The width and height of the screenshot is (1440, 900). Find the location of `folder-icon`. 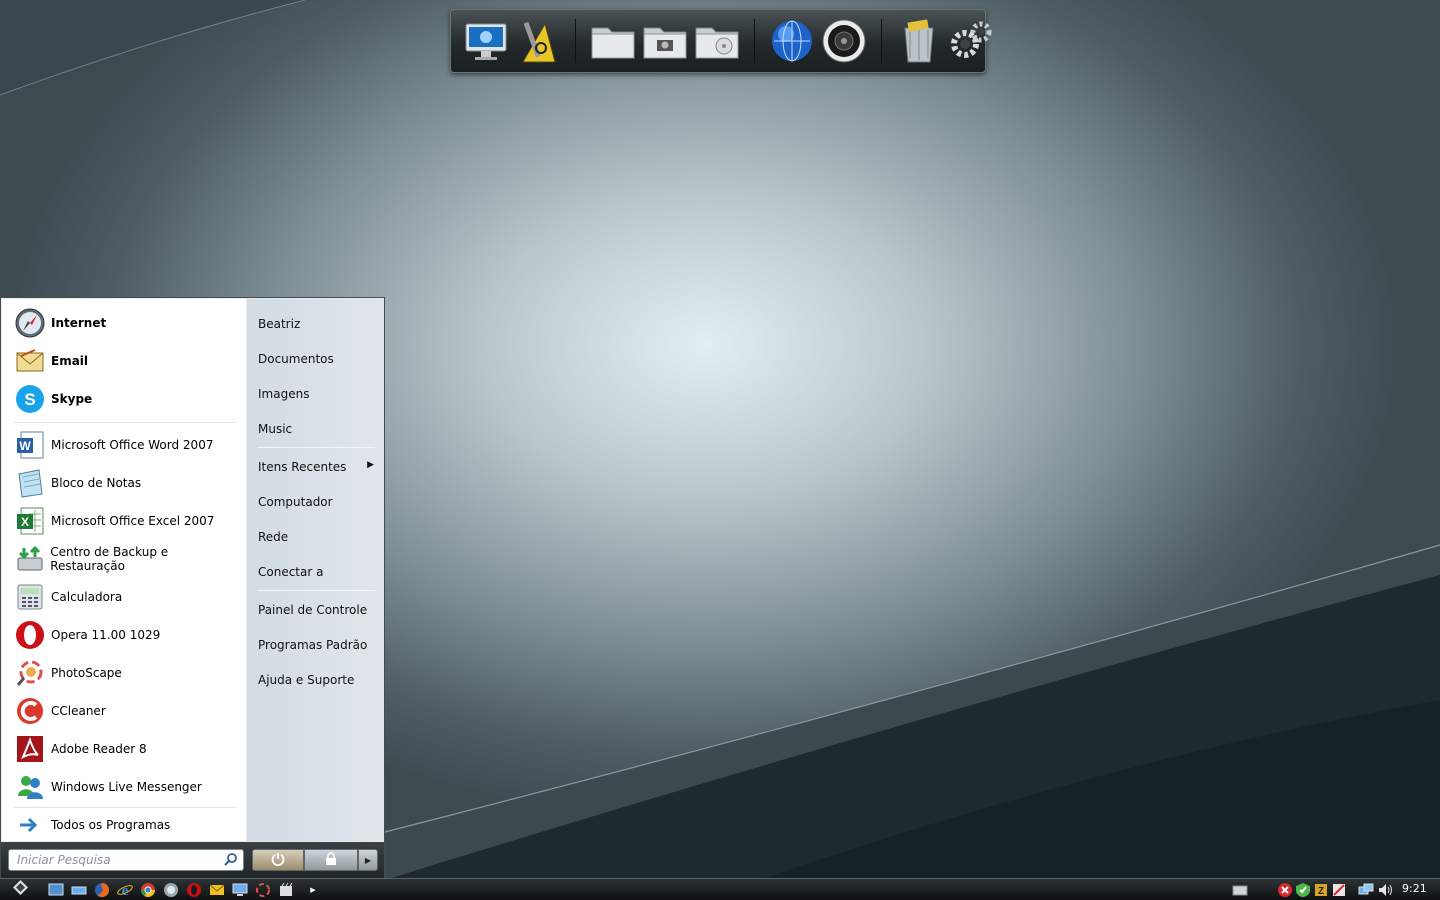

folder-icon is located at coordinates (613, 41).